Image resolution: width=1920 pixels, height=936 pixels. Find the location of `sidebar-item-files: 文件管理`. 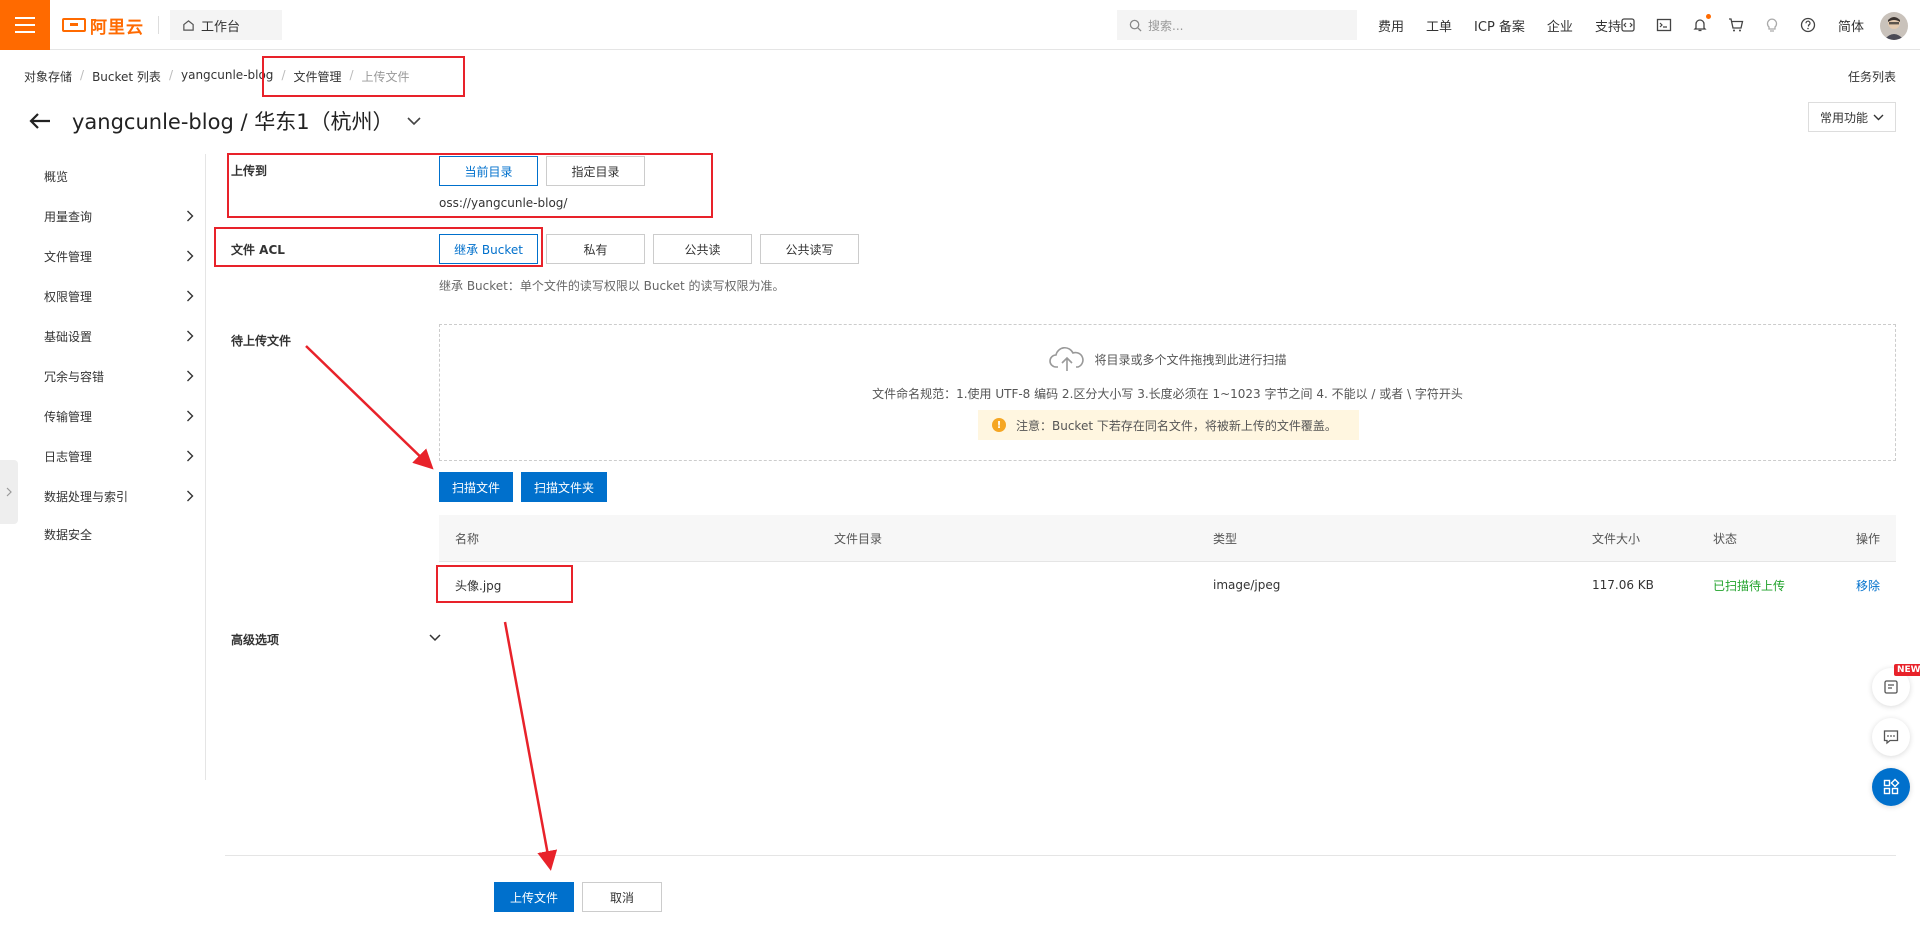

sidebar-item-files: 文件管理 is located at coordinates (119, 256).